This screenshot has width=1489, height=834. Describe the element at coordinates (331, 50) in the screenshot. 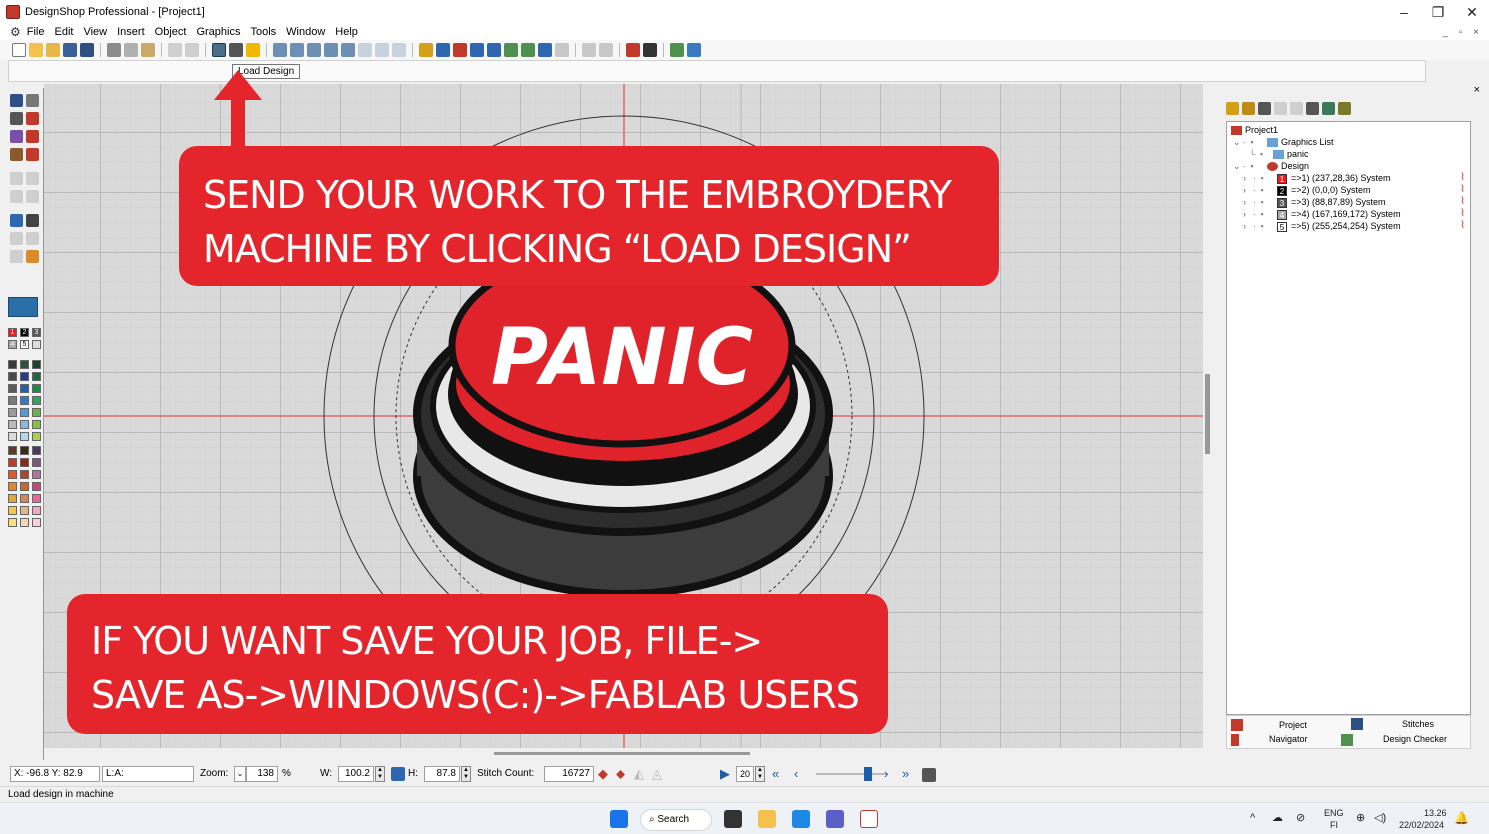

I see `zoom-window-icon` at that location.